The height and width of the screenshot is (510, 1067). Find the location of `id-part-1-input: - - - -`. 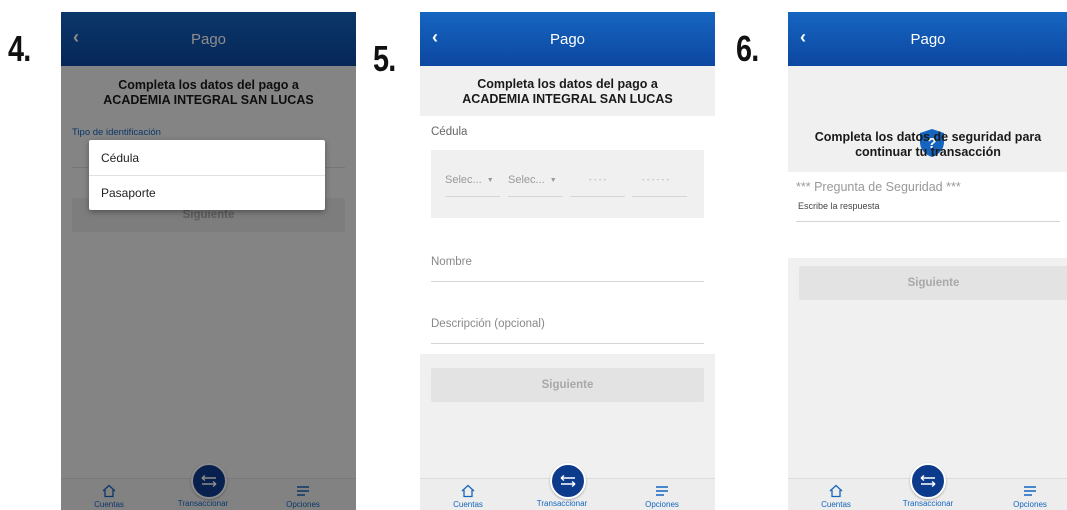

id-part-1-input: - - - - is located at coordinates (597, 179).